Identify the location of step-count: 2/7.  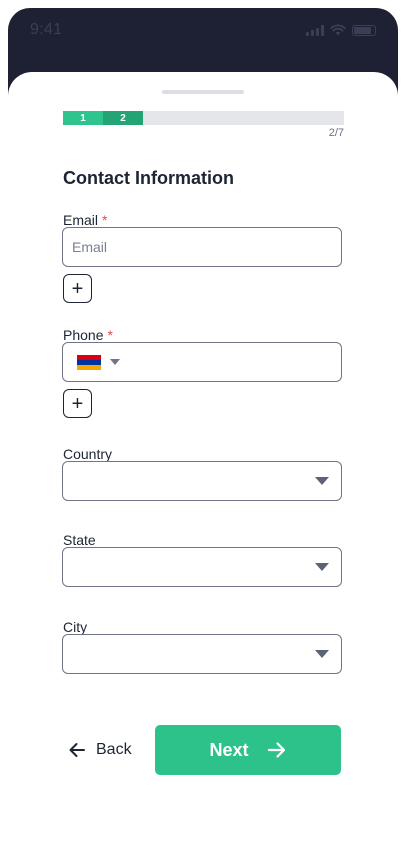
(336, 133).